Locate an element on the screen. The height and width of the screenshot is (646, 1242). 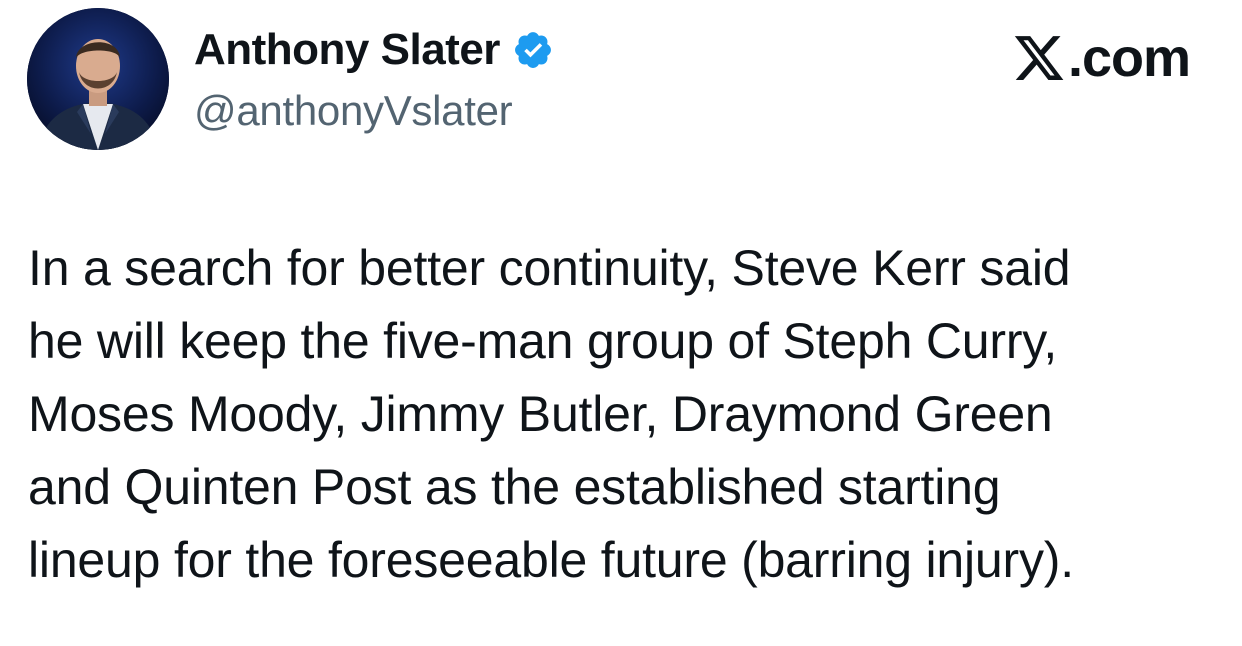
x-logo-icon is located at coordinates (1039, 58).